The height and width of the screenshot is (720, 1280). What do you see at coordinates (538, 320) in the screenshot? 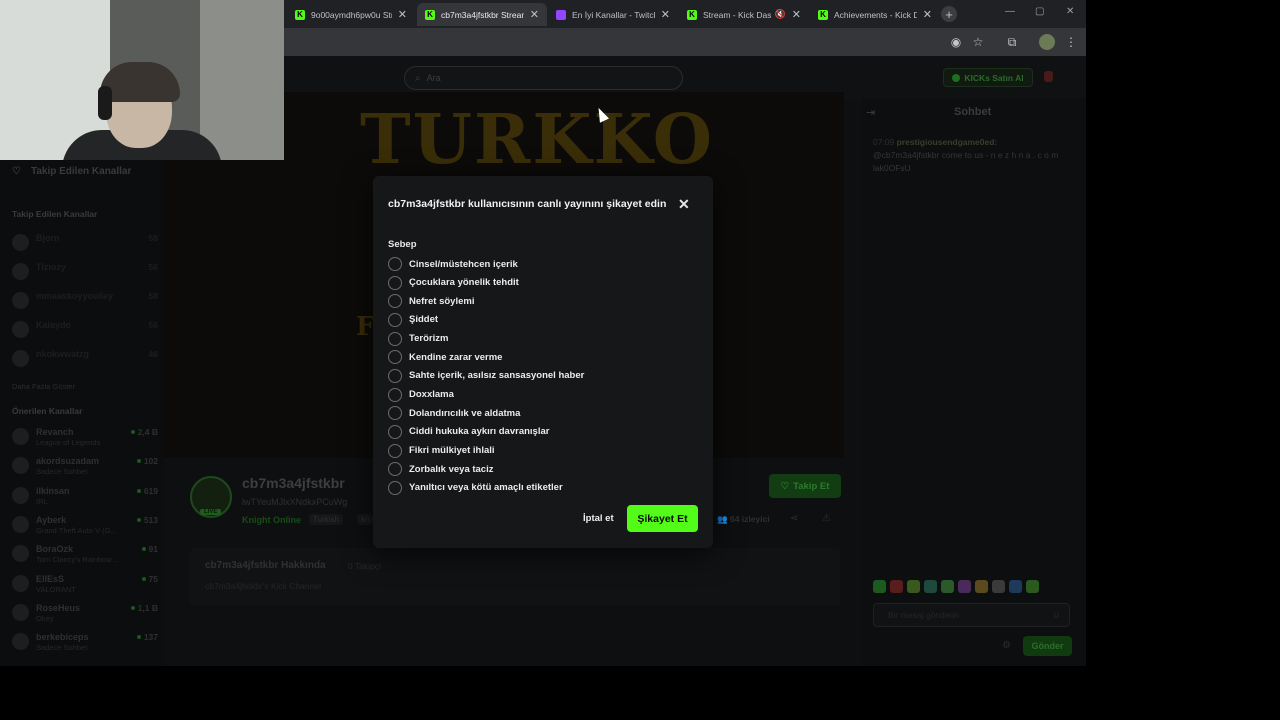
I see `reason-option: Şiddet` at bounding box center [538, 320].